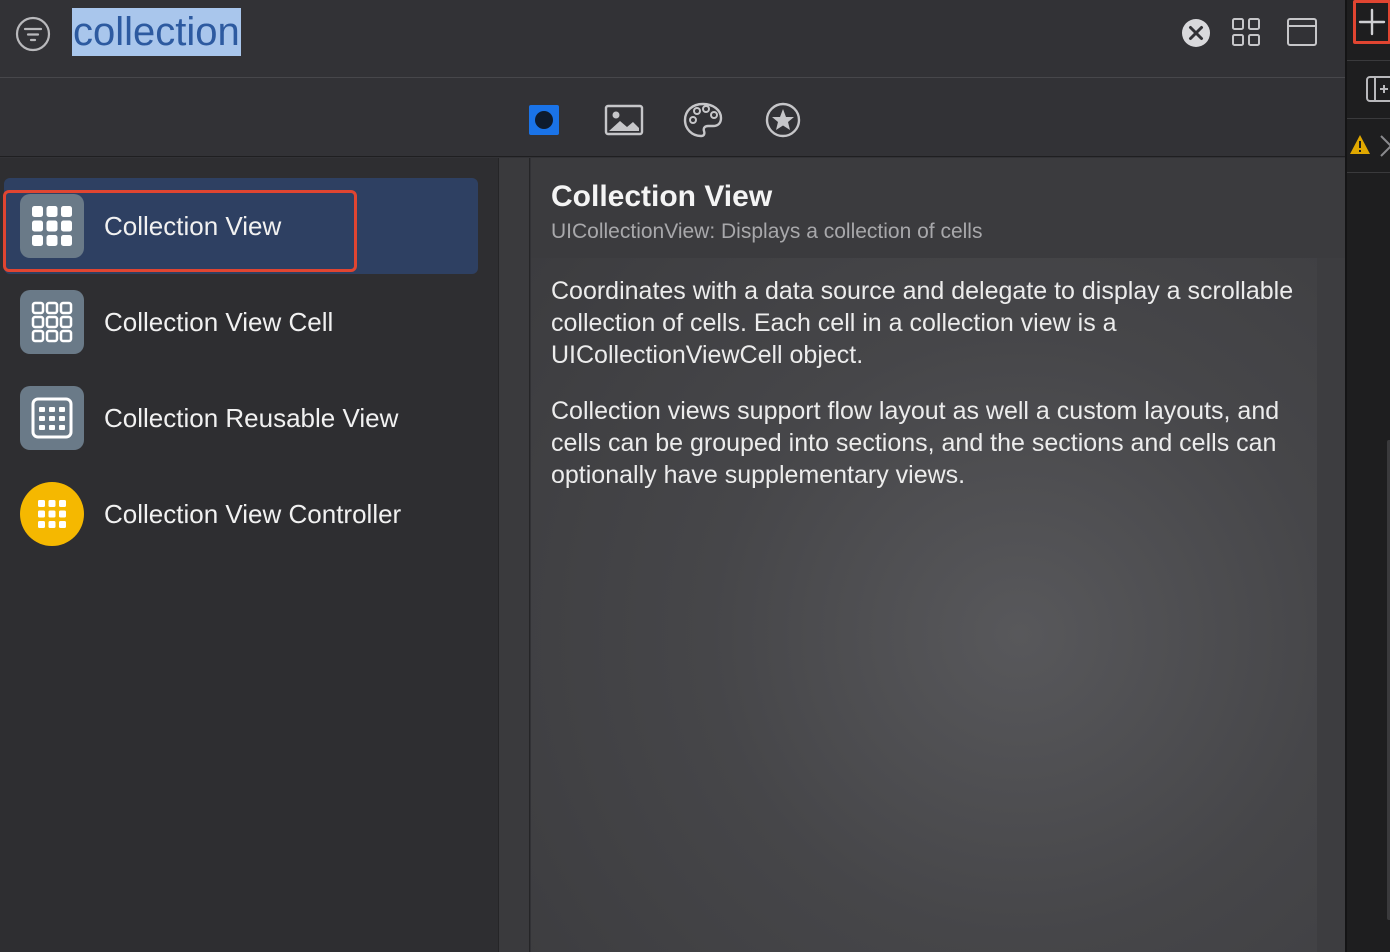  Describe the element at coordinates (703, 120) in the screenshot. I see `palette-icon` at that location.